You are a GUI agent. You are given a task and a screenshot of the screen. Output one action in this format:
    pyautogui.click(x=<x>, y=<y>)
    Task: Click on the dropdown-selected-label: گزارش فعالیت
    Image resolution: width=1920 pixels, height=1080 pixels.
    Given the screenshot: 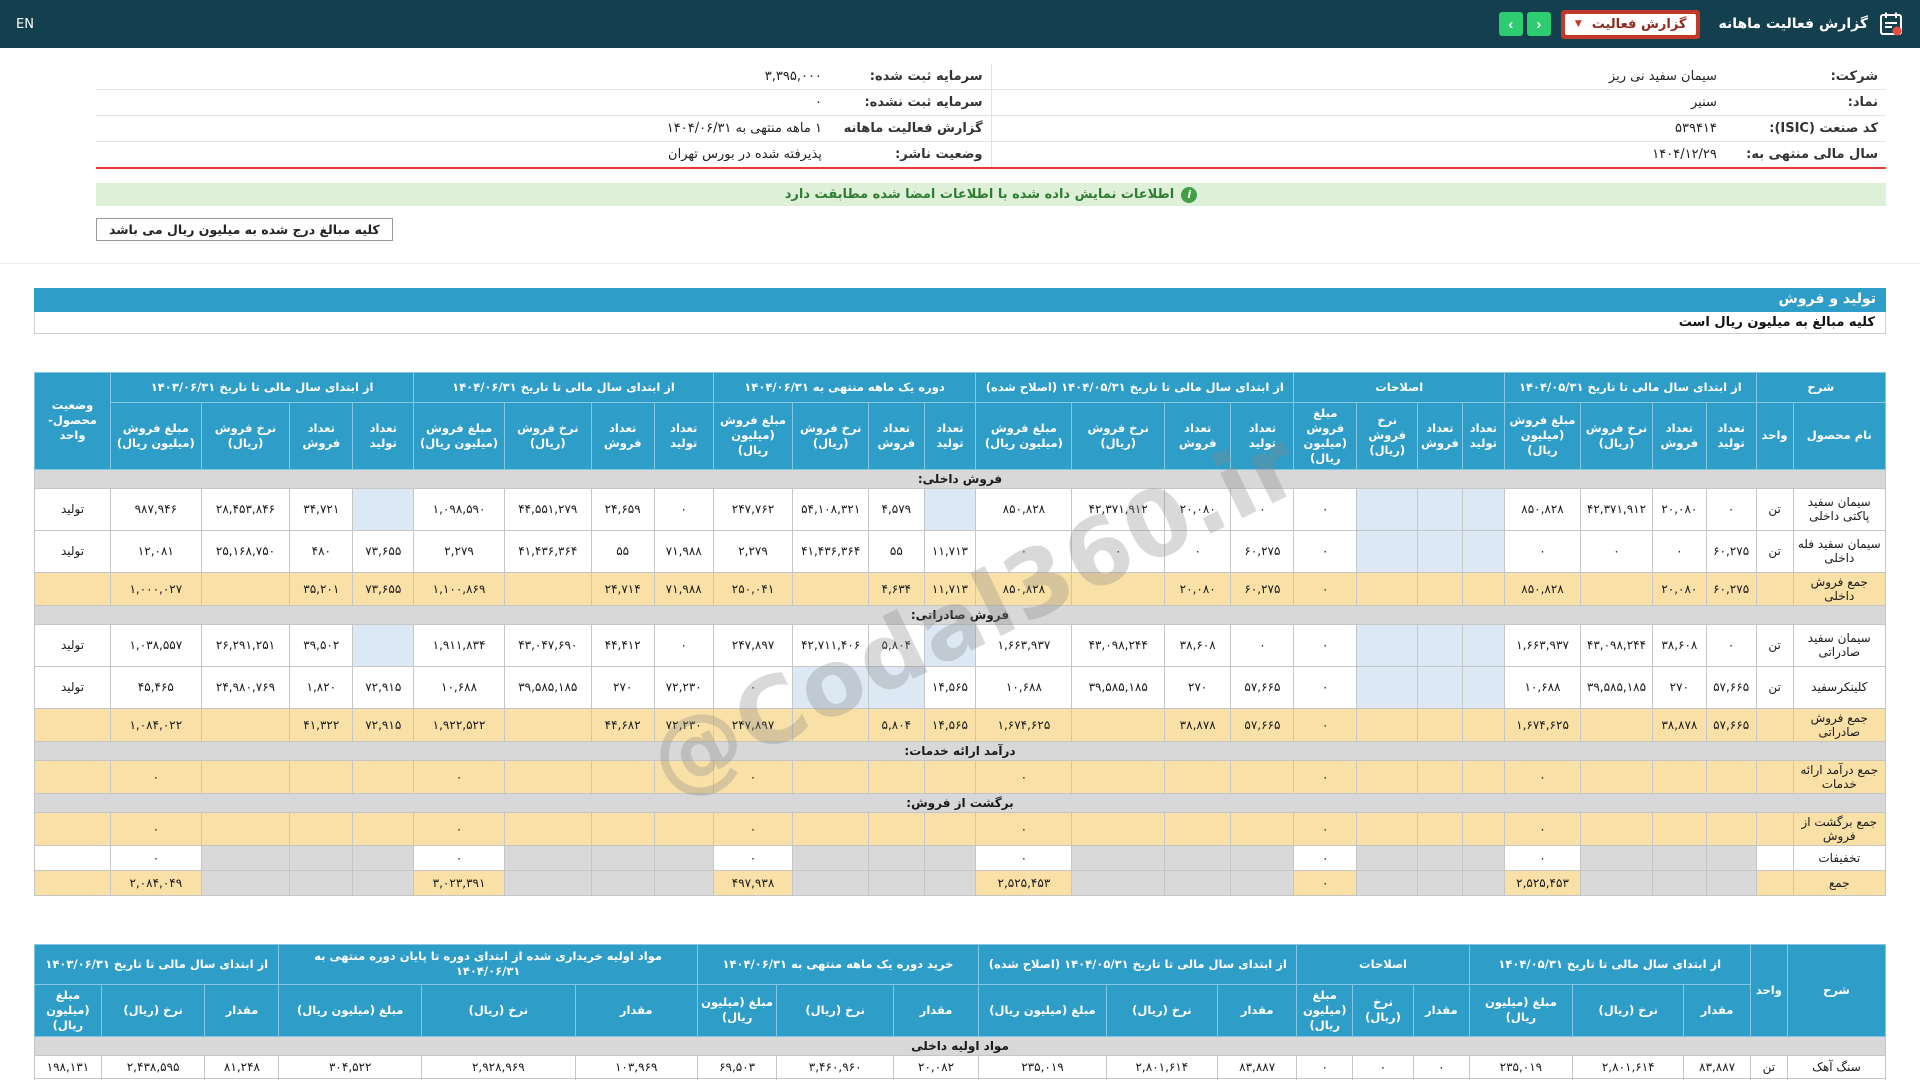 What is the action you would take?
    pyautogui.click(x=1639, y=24)
    